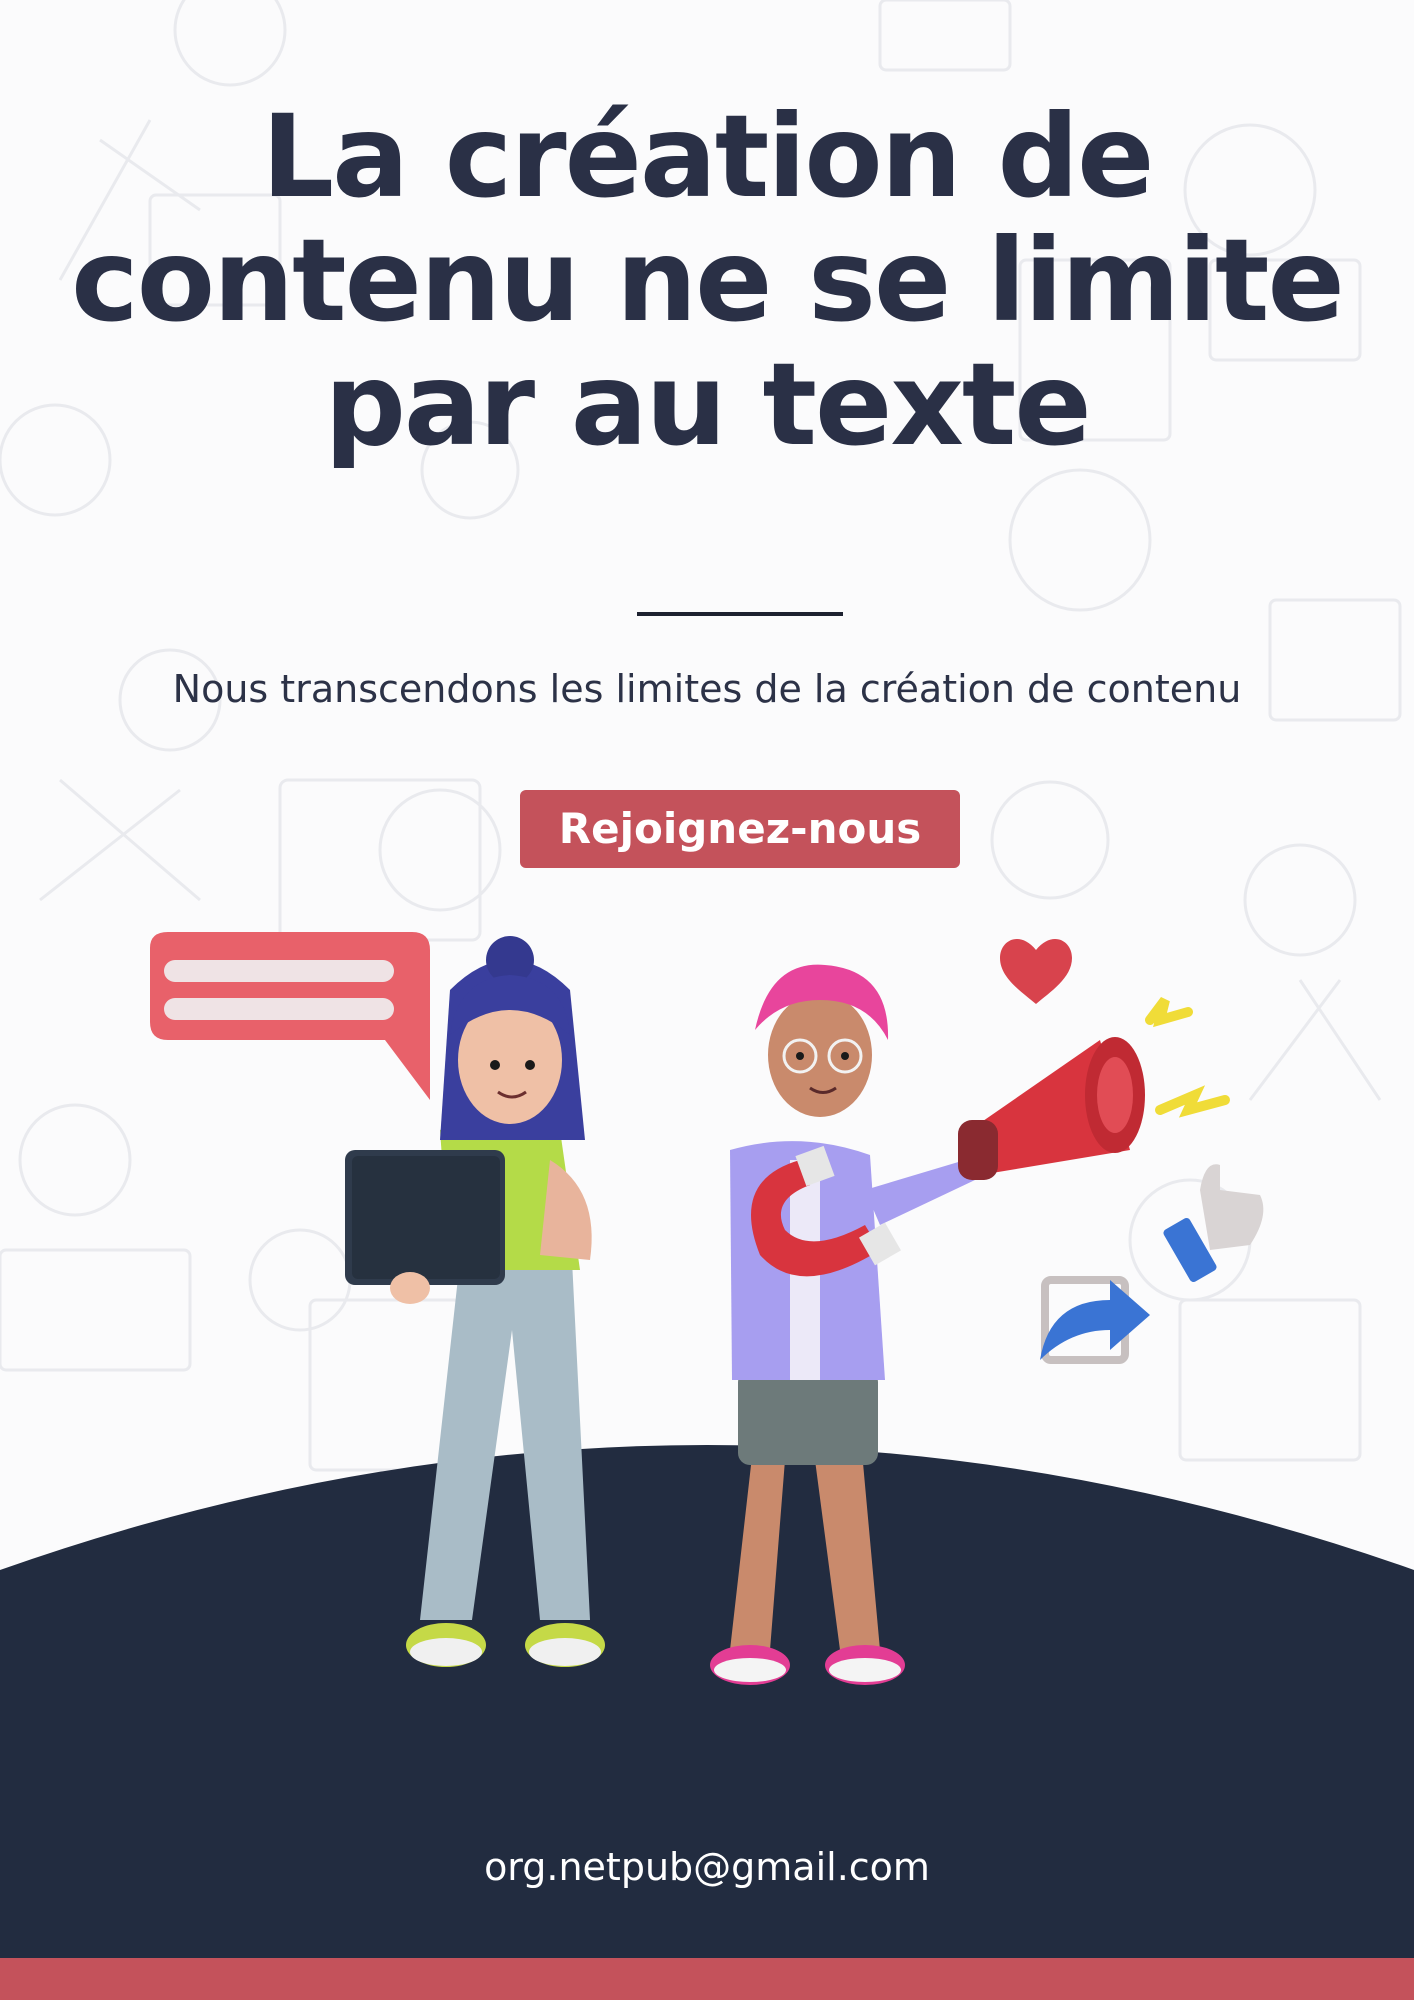 This screenshot has height=2000, width=1414. Describe the element at coordinates (475, 1301) in the screenshot. I see `woman-with-laptop-figure` at that location.